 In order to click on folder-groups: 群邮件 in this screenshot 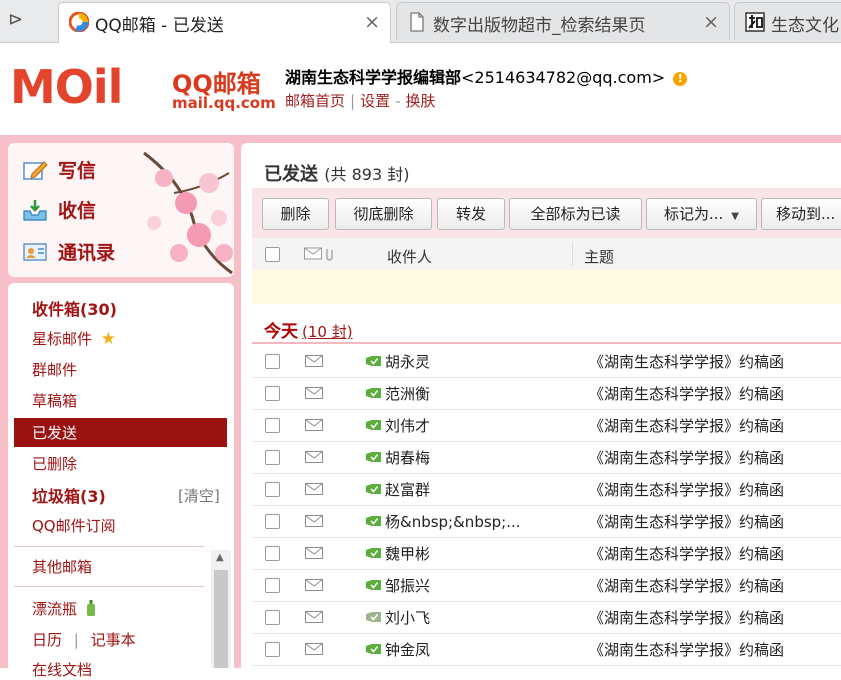, I will do `click(54, 369)`.